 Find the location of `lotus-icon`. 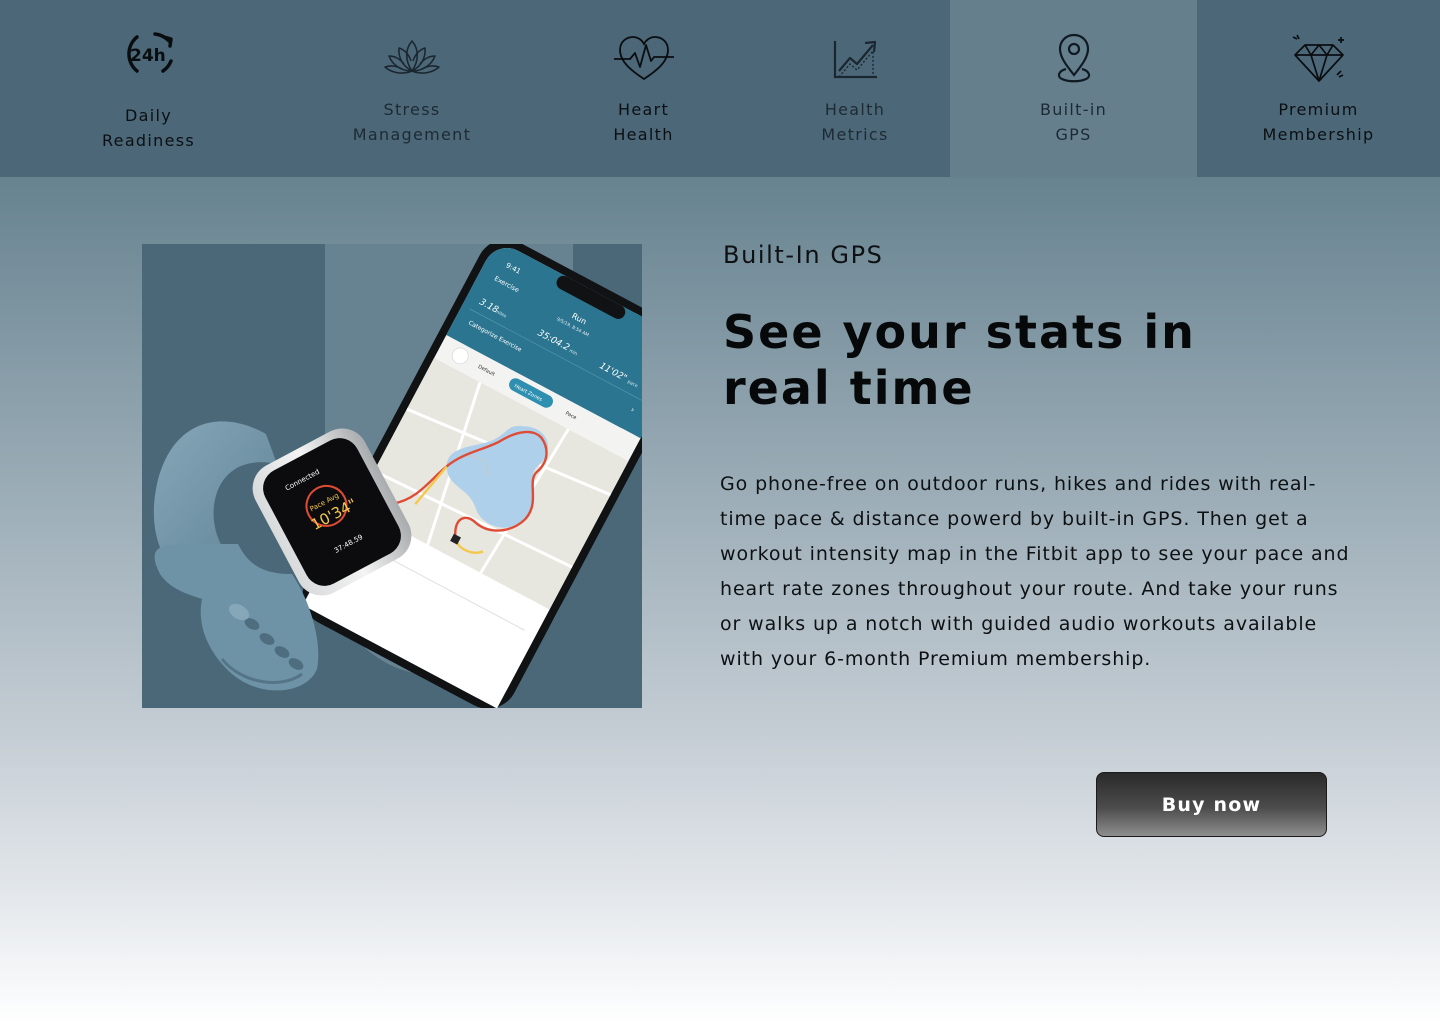

lotus-icon is located at coordinates (412, 59).